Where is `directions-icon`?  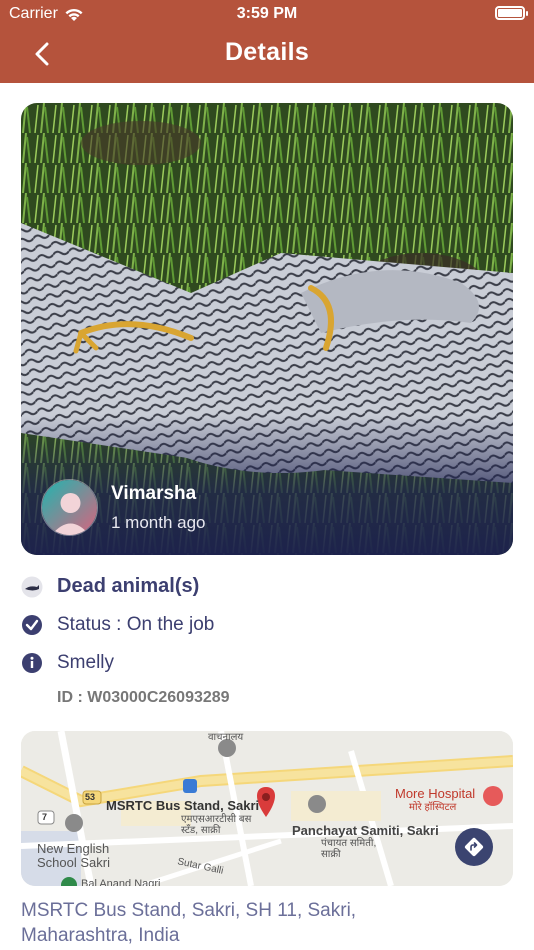
directions-icon is located at coordinates (474, 847).